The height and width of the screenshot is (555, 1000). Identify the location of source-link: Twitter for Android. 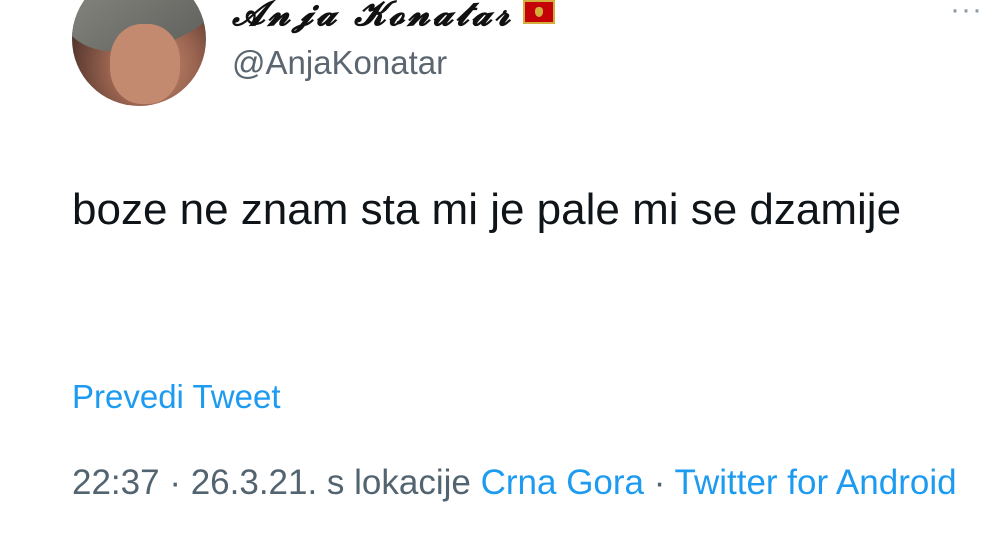
(816, 482).